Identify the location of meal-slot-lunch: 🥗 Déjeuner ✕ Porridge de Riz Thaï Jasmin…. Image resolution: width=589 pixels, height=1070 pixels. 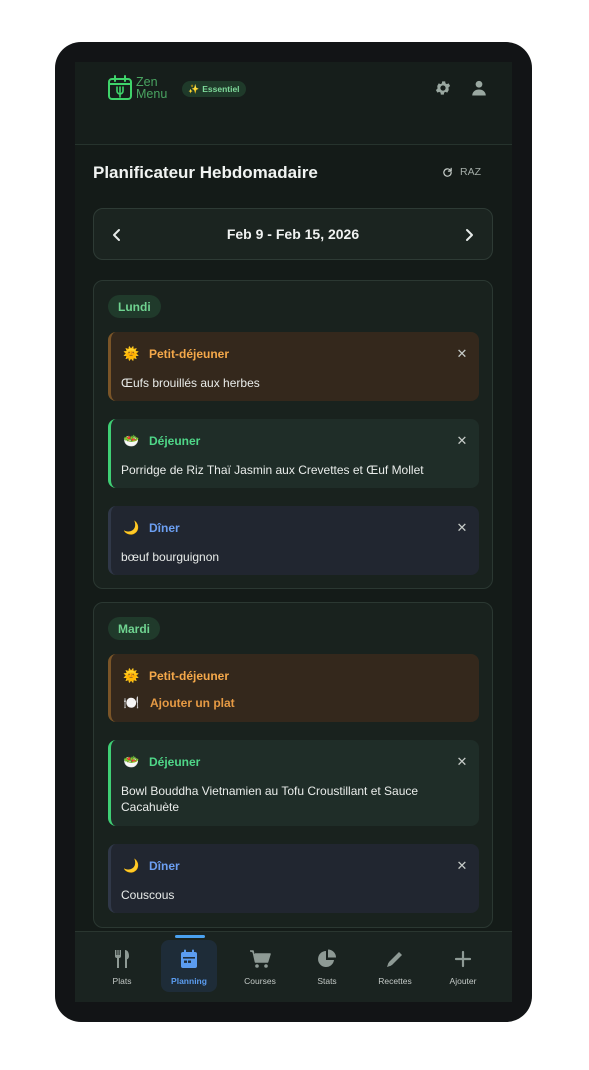
(293, 453).